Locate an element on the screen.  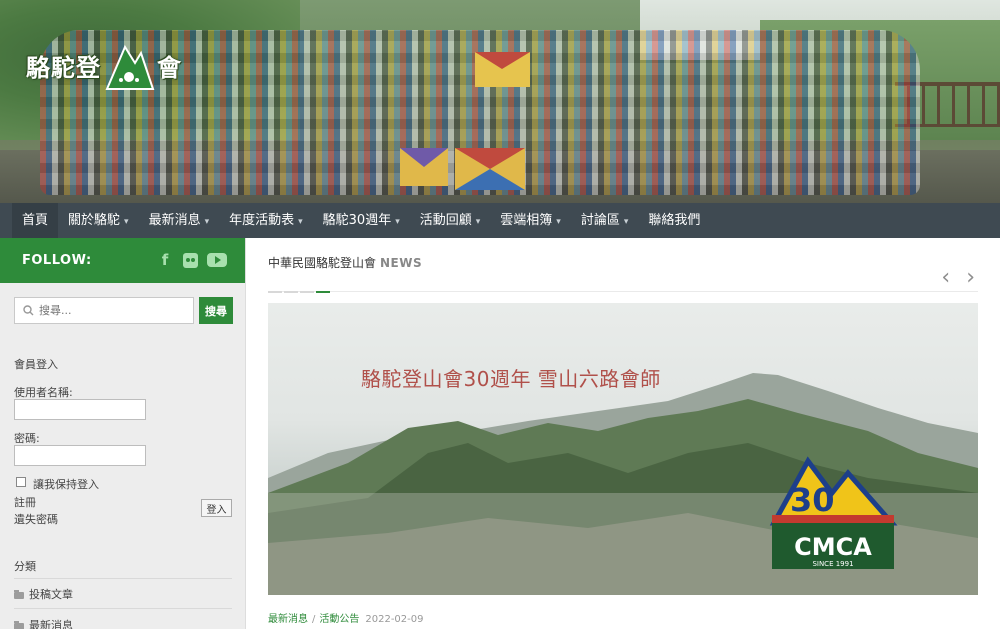
nav-item-label: 首頁 is located at coordinates (35, 220).